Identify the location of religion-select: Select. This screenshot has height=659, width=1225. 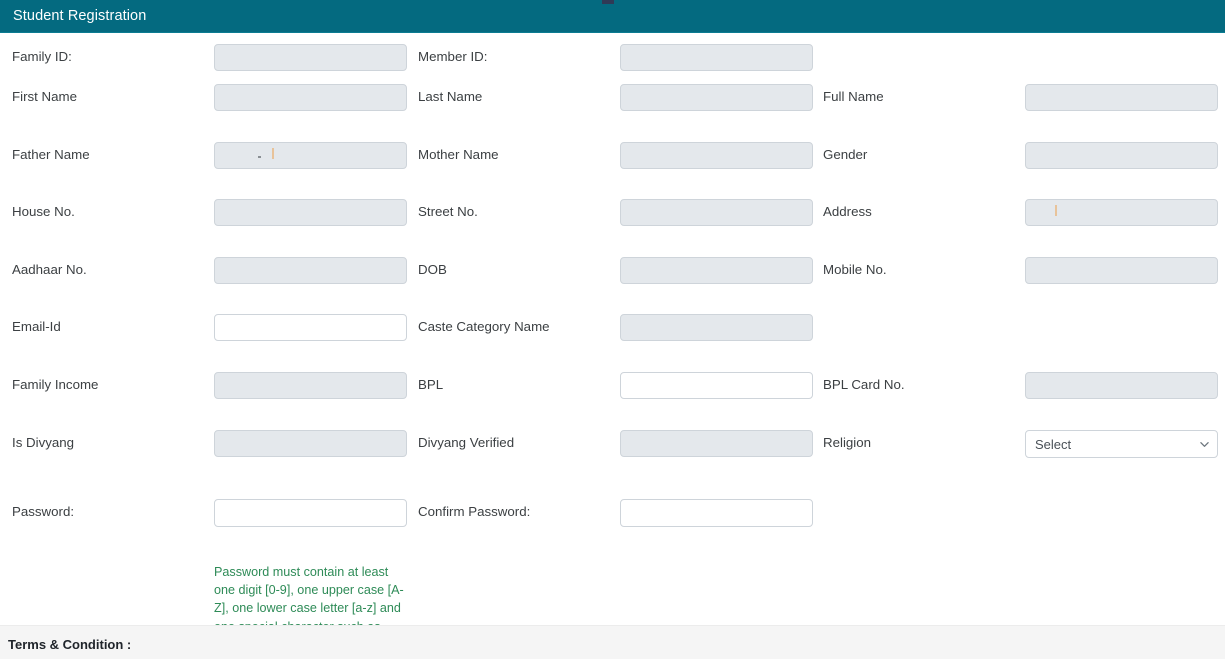
(1121, 444).